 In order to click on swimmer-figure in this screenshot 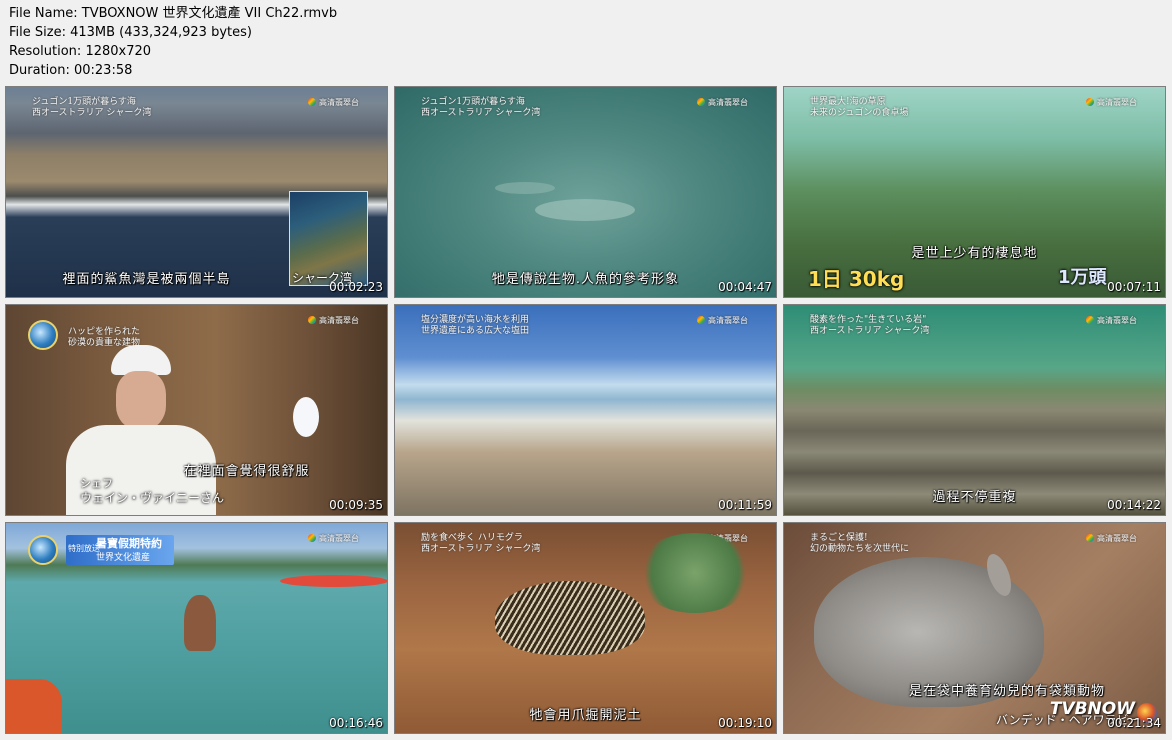, I will do `click(200, 623)`.